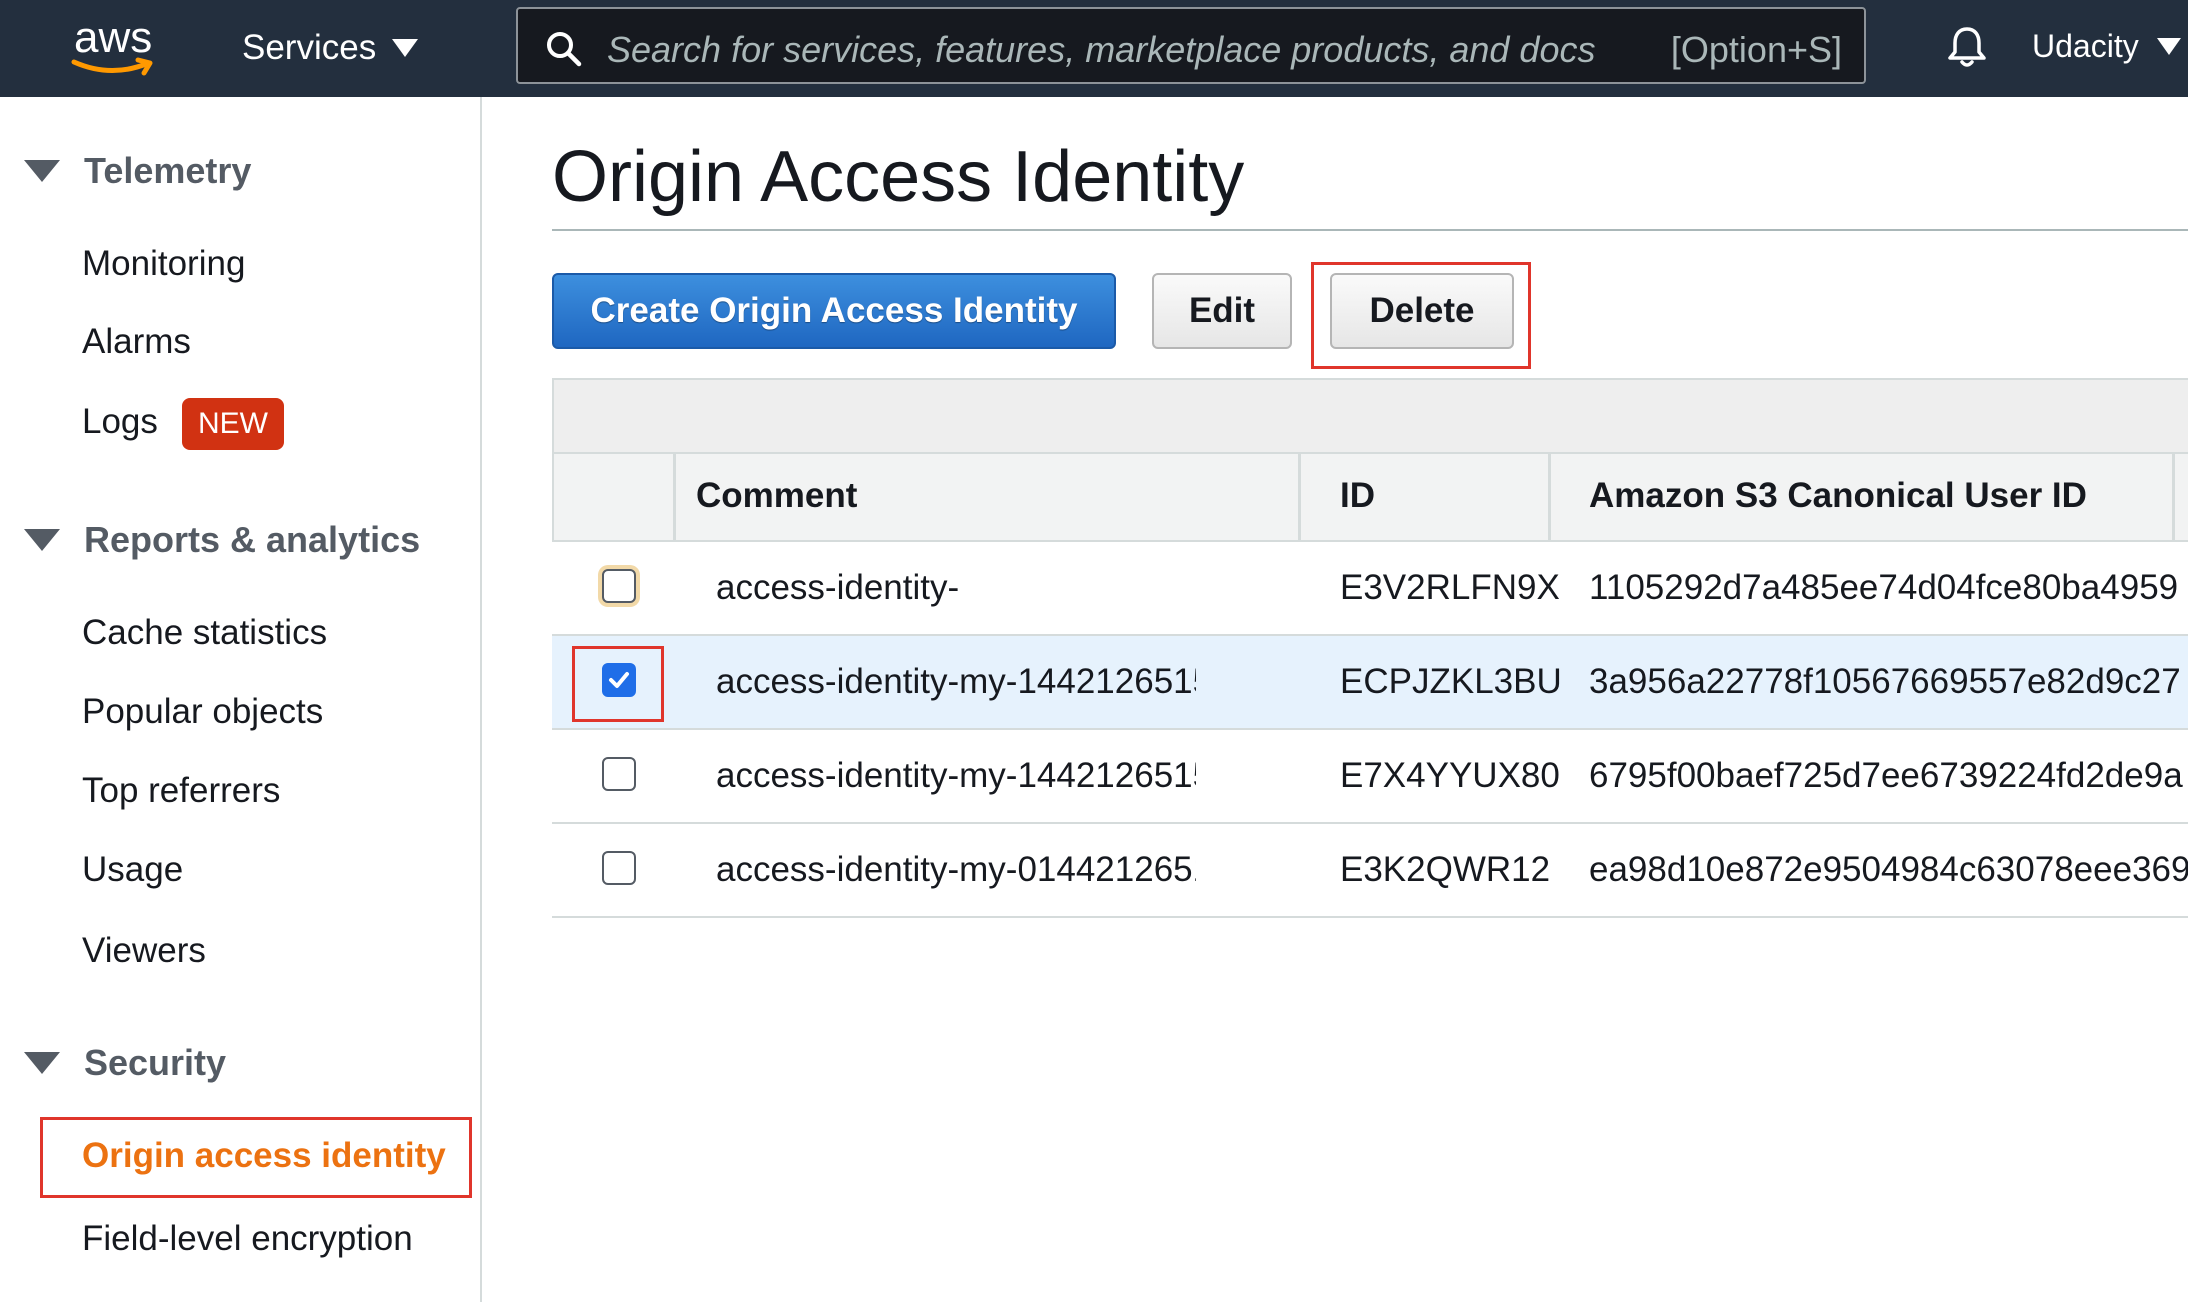  Describe the element at coordinates (113, 37) in the screenshot. I see `aws-logo-text: aws` at that location.